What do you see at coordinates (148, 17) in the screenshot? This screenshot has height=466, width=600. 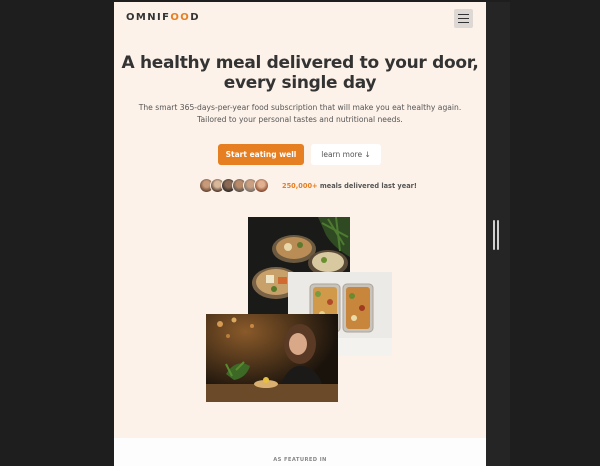 I see `logo-prefix: OMNIF` at bounding box center [148, 17].